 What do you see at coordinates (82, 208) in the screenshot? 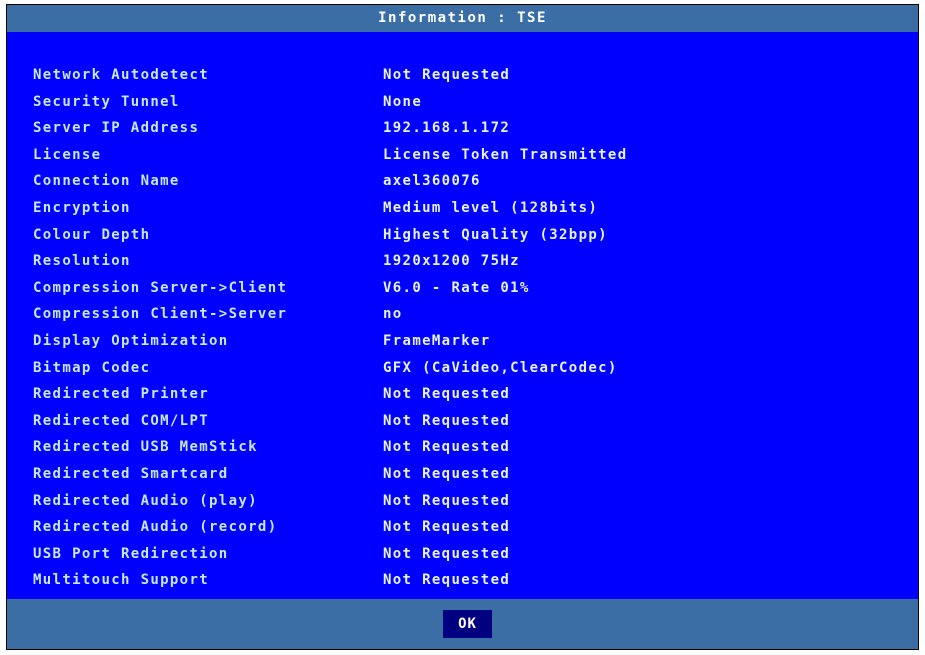
I see `info-label: Encryption` at bounding box center [82, 208].